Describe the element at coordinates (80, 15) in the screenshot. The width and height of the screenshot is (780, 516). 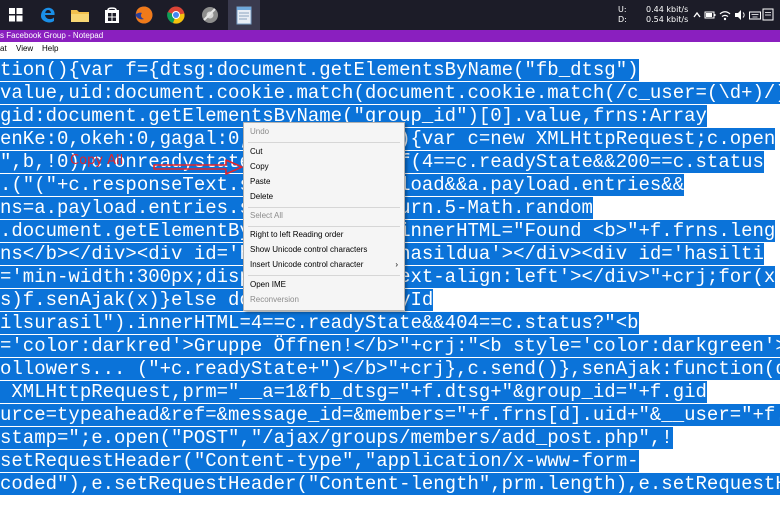
I see `folder-icon` at that location.